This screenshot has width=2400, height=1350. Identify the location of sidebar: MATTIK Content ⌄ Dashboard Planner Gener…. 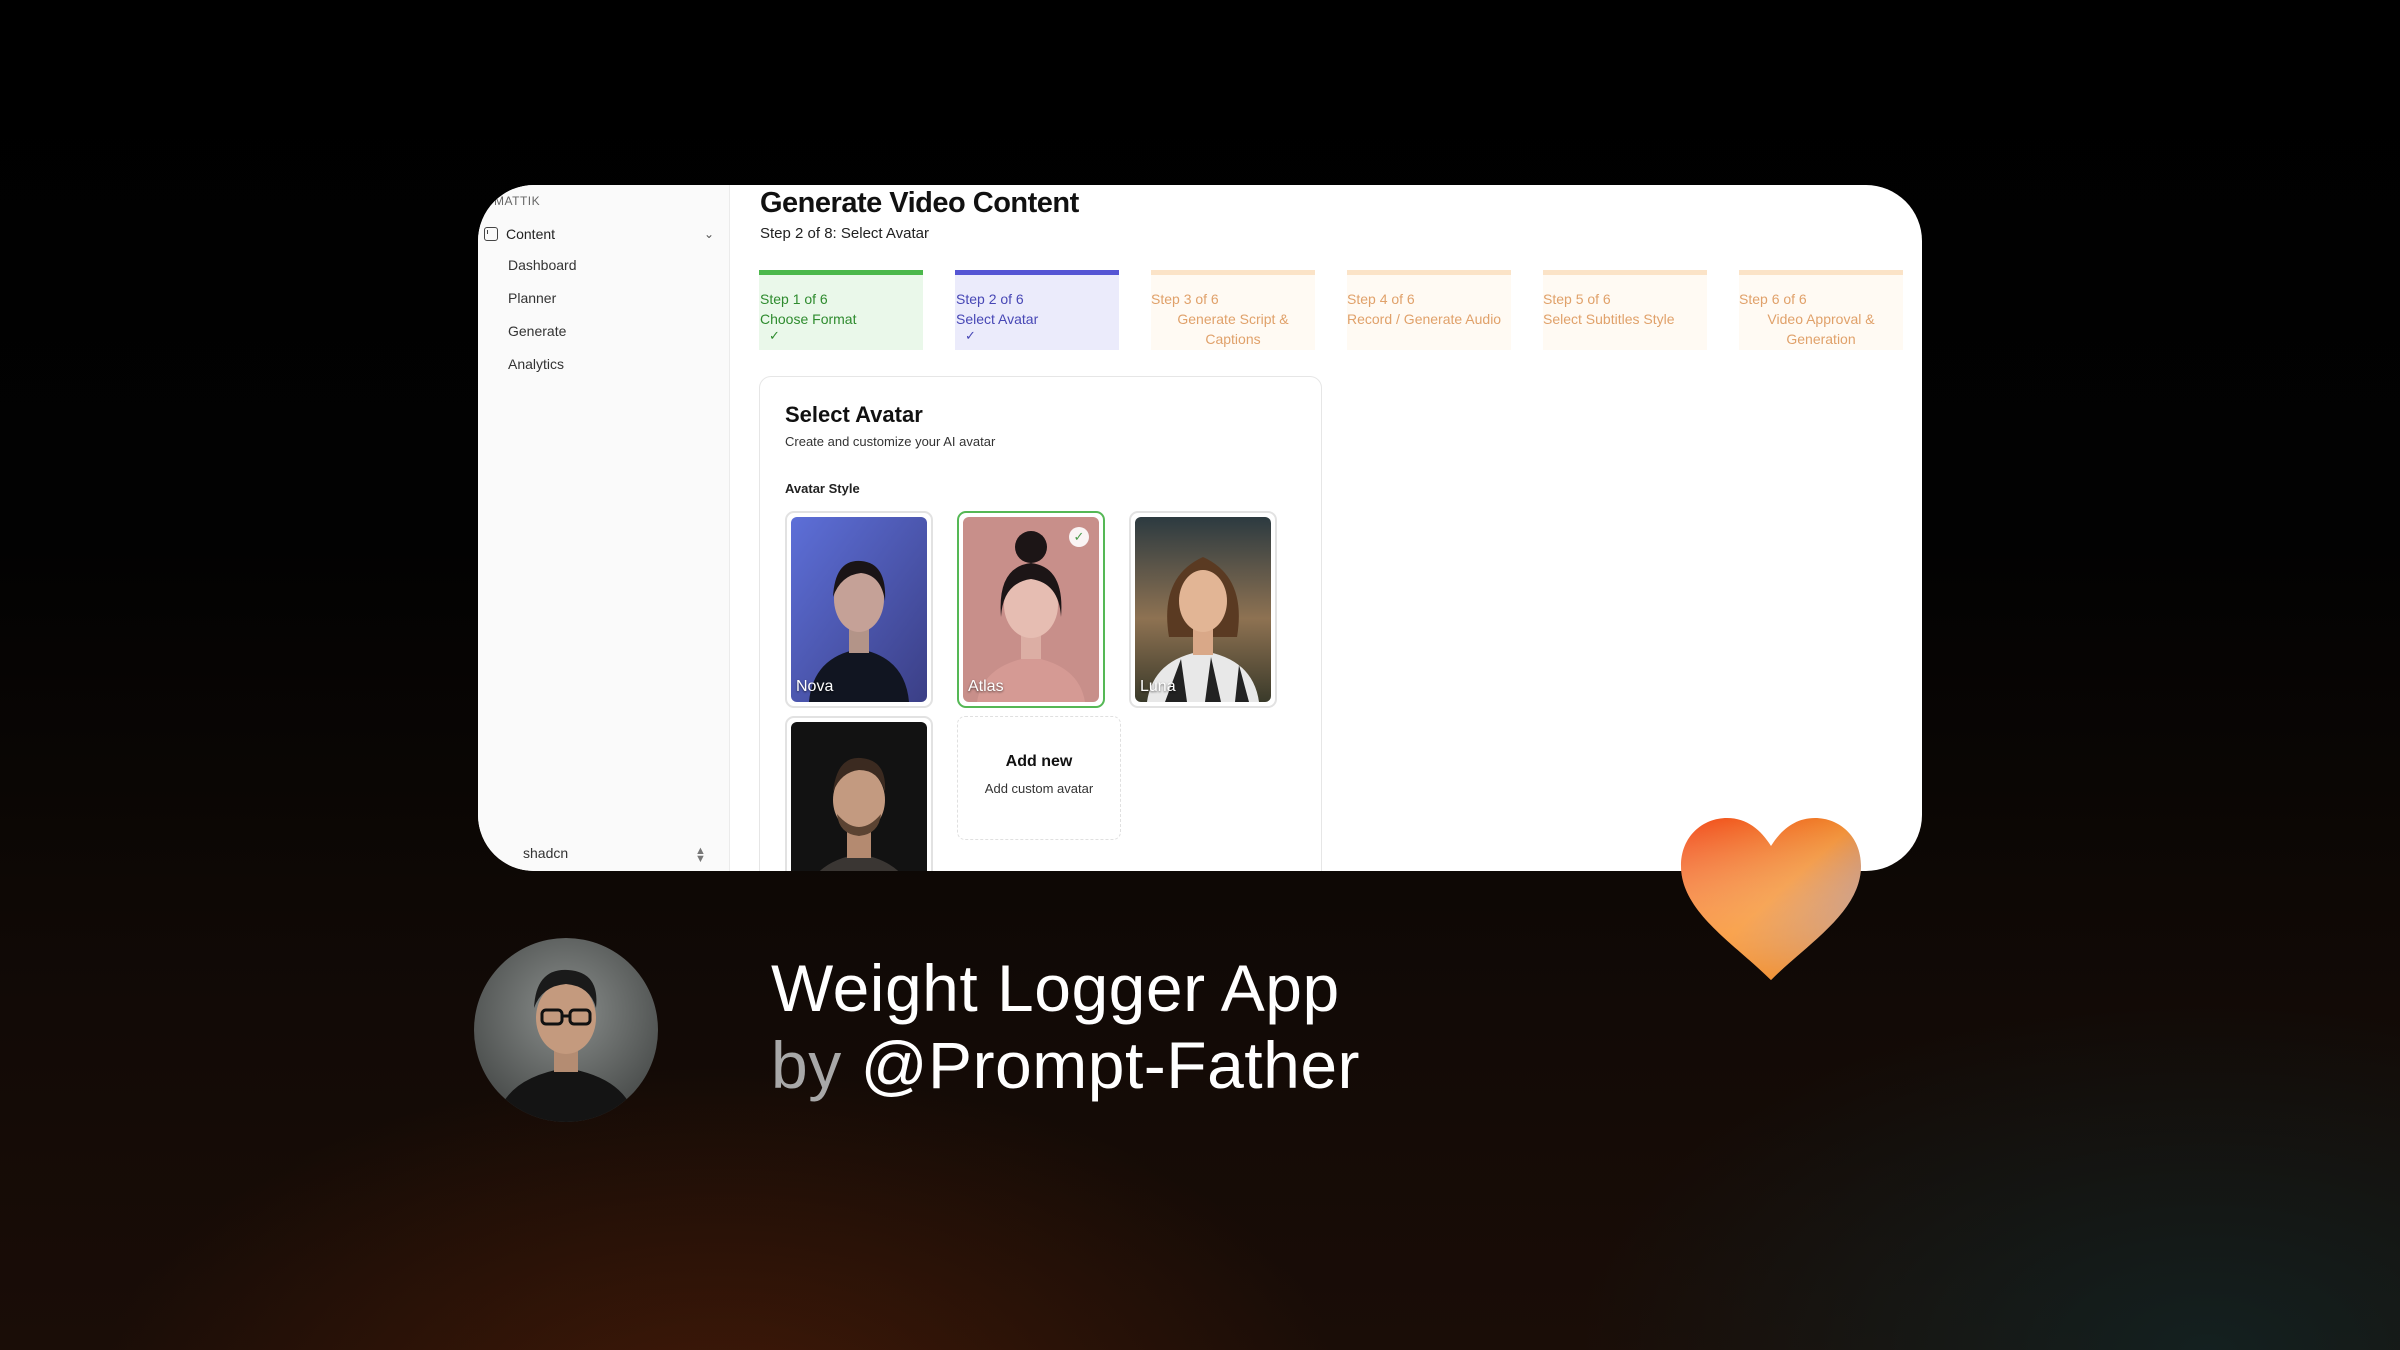
(604, 528).